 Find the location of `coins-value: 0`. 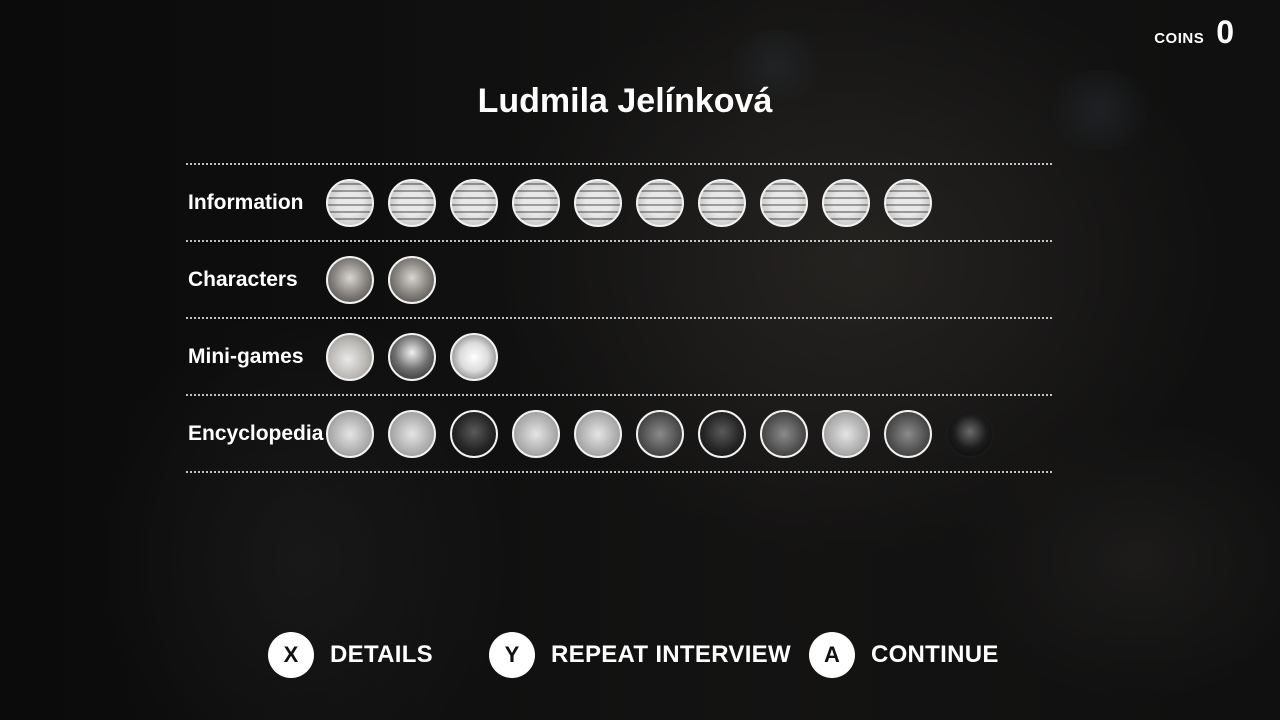

coins-value: 0 is located at coordinates (1225, 32).